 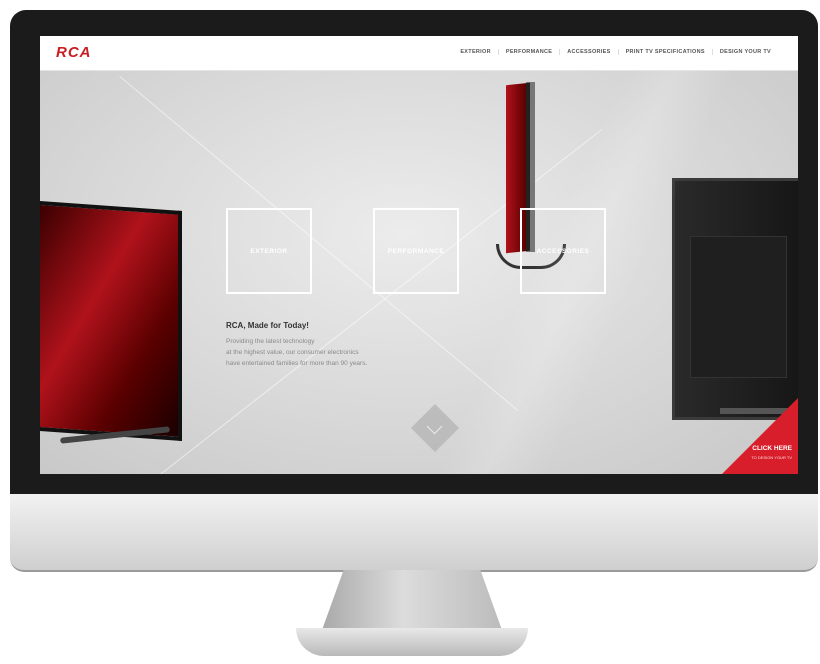 I want to click on cta-sublabel: TO DESIGN YOUR TV, so click(x=771, y=457).